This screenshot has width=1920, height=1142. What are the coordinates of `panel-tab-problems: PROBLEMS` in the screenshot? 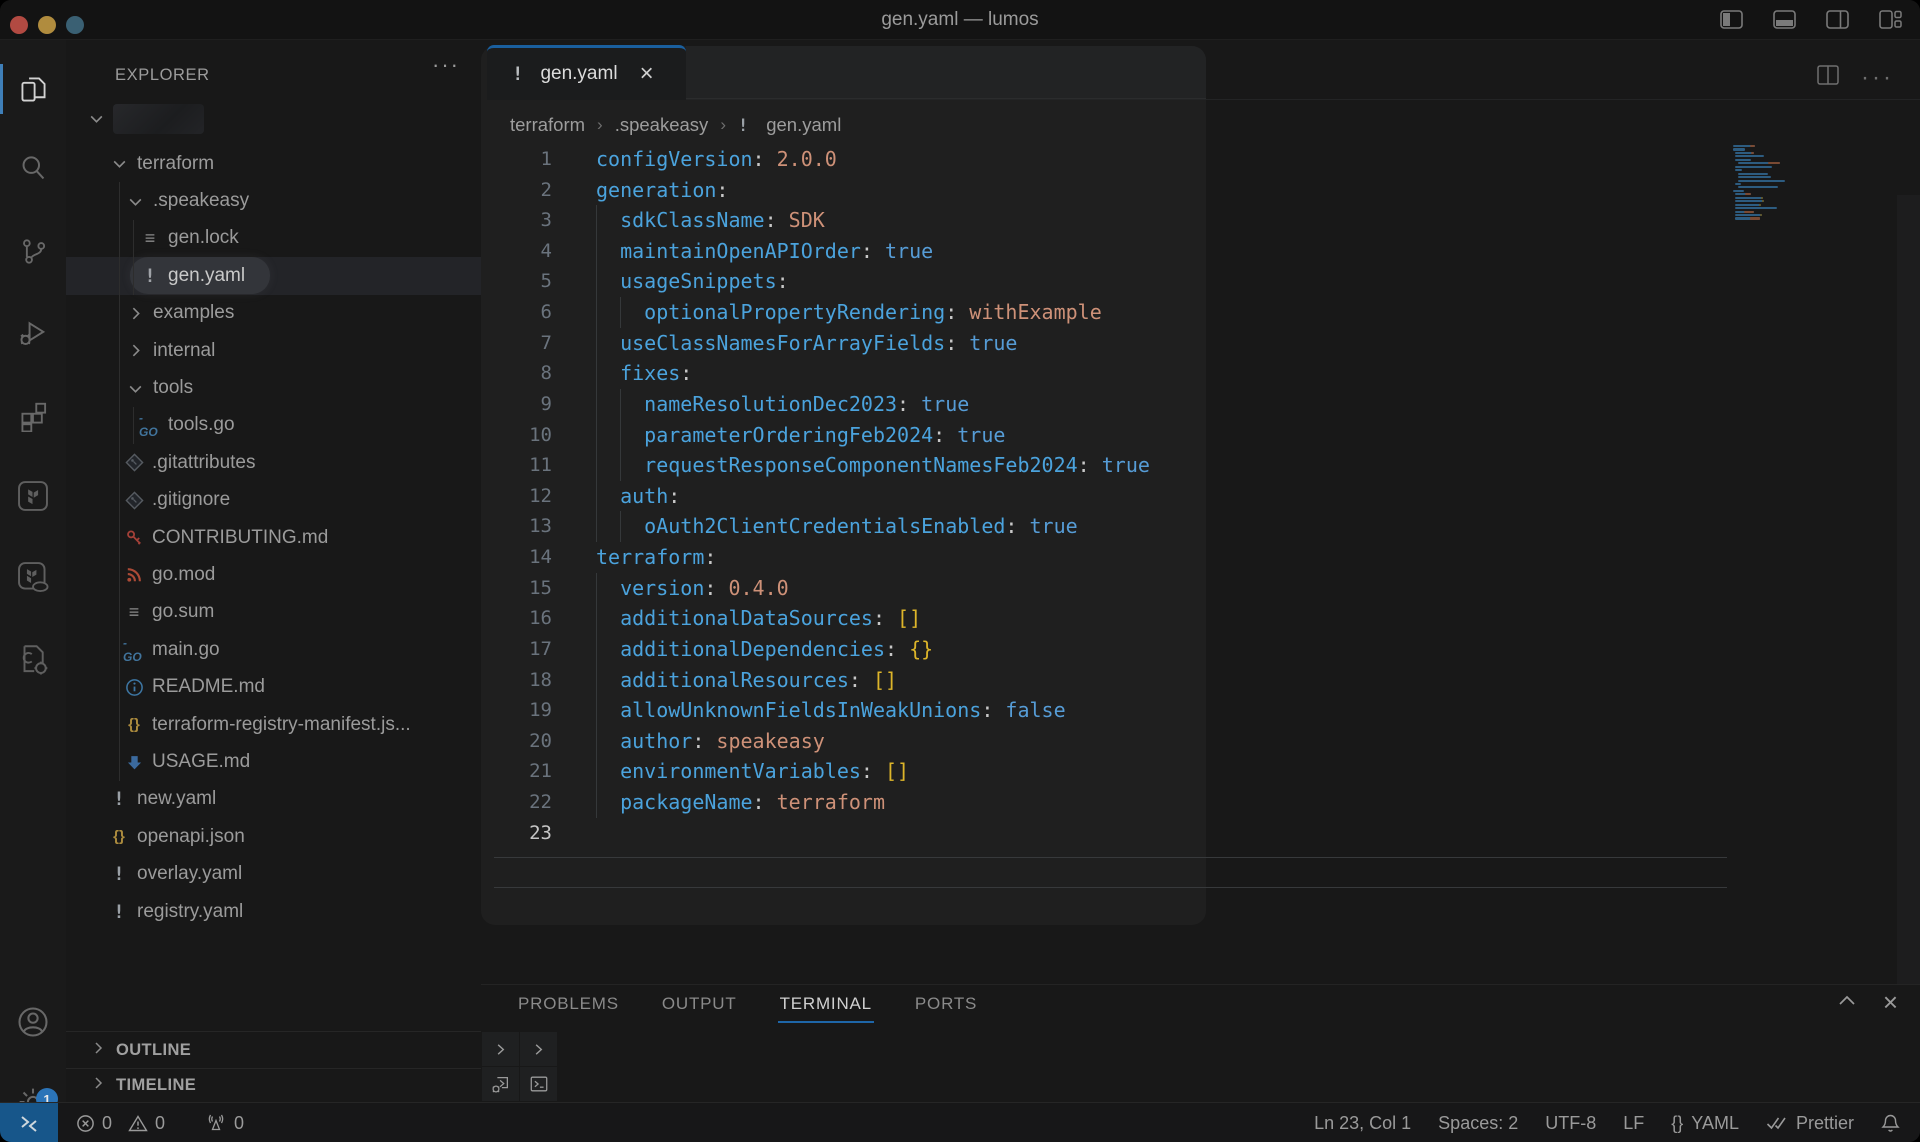 It's located at (568, 1004).